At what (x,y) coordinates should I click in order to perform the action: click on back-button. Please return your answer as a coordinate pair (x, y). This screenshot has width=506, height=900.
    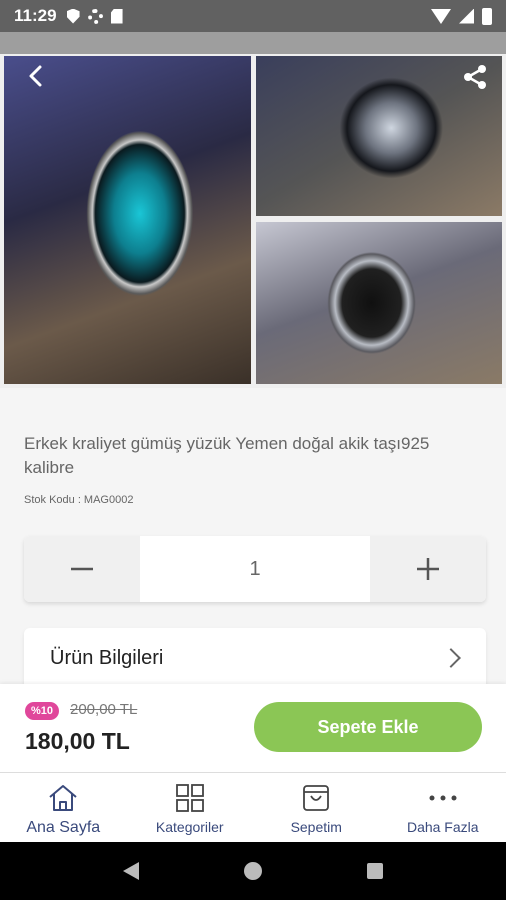
    Looking at the image, I should click on (36, 76).